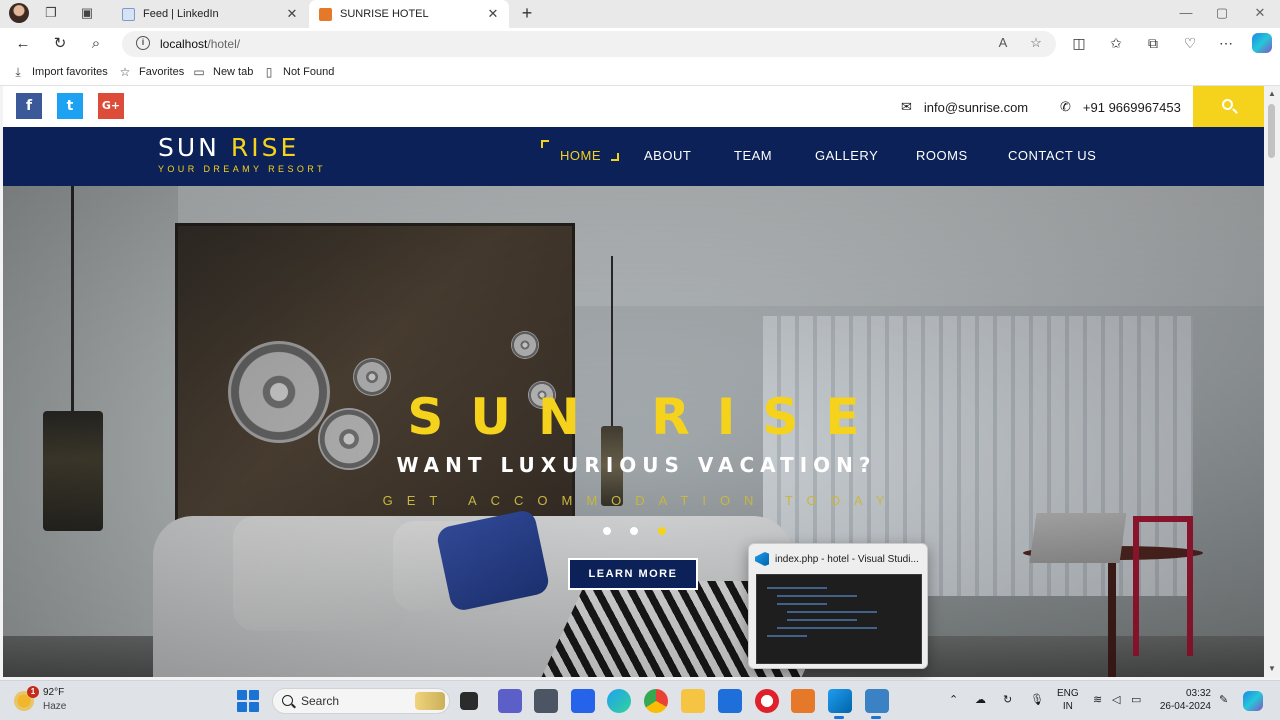  What do you see at coordinates (111, 106) in the screenshot?
I see `google-plus-icon: G+` at bounding box center [111, 106].